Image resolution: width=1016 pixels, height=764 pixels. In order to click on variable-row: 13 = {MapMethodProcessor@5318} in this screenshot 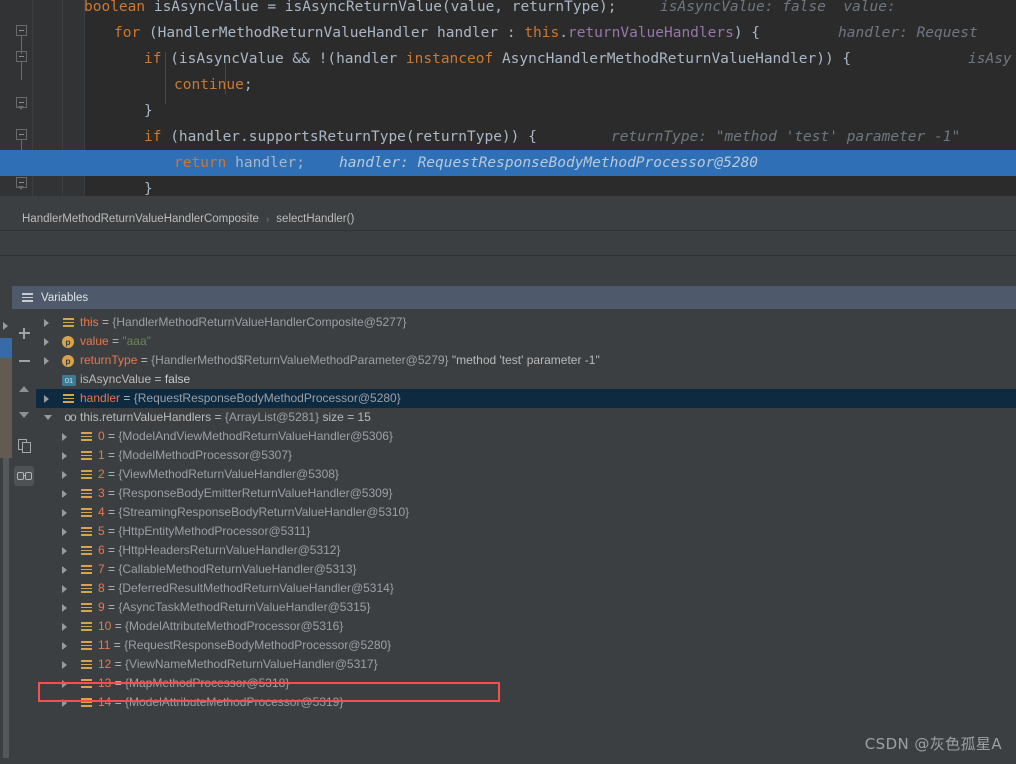, I will do `click(526, 683)`.